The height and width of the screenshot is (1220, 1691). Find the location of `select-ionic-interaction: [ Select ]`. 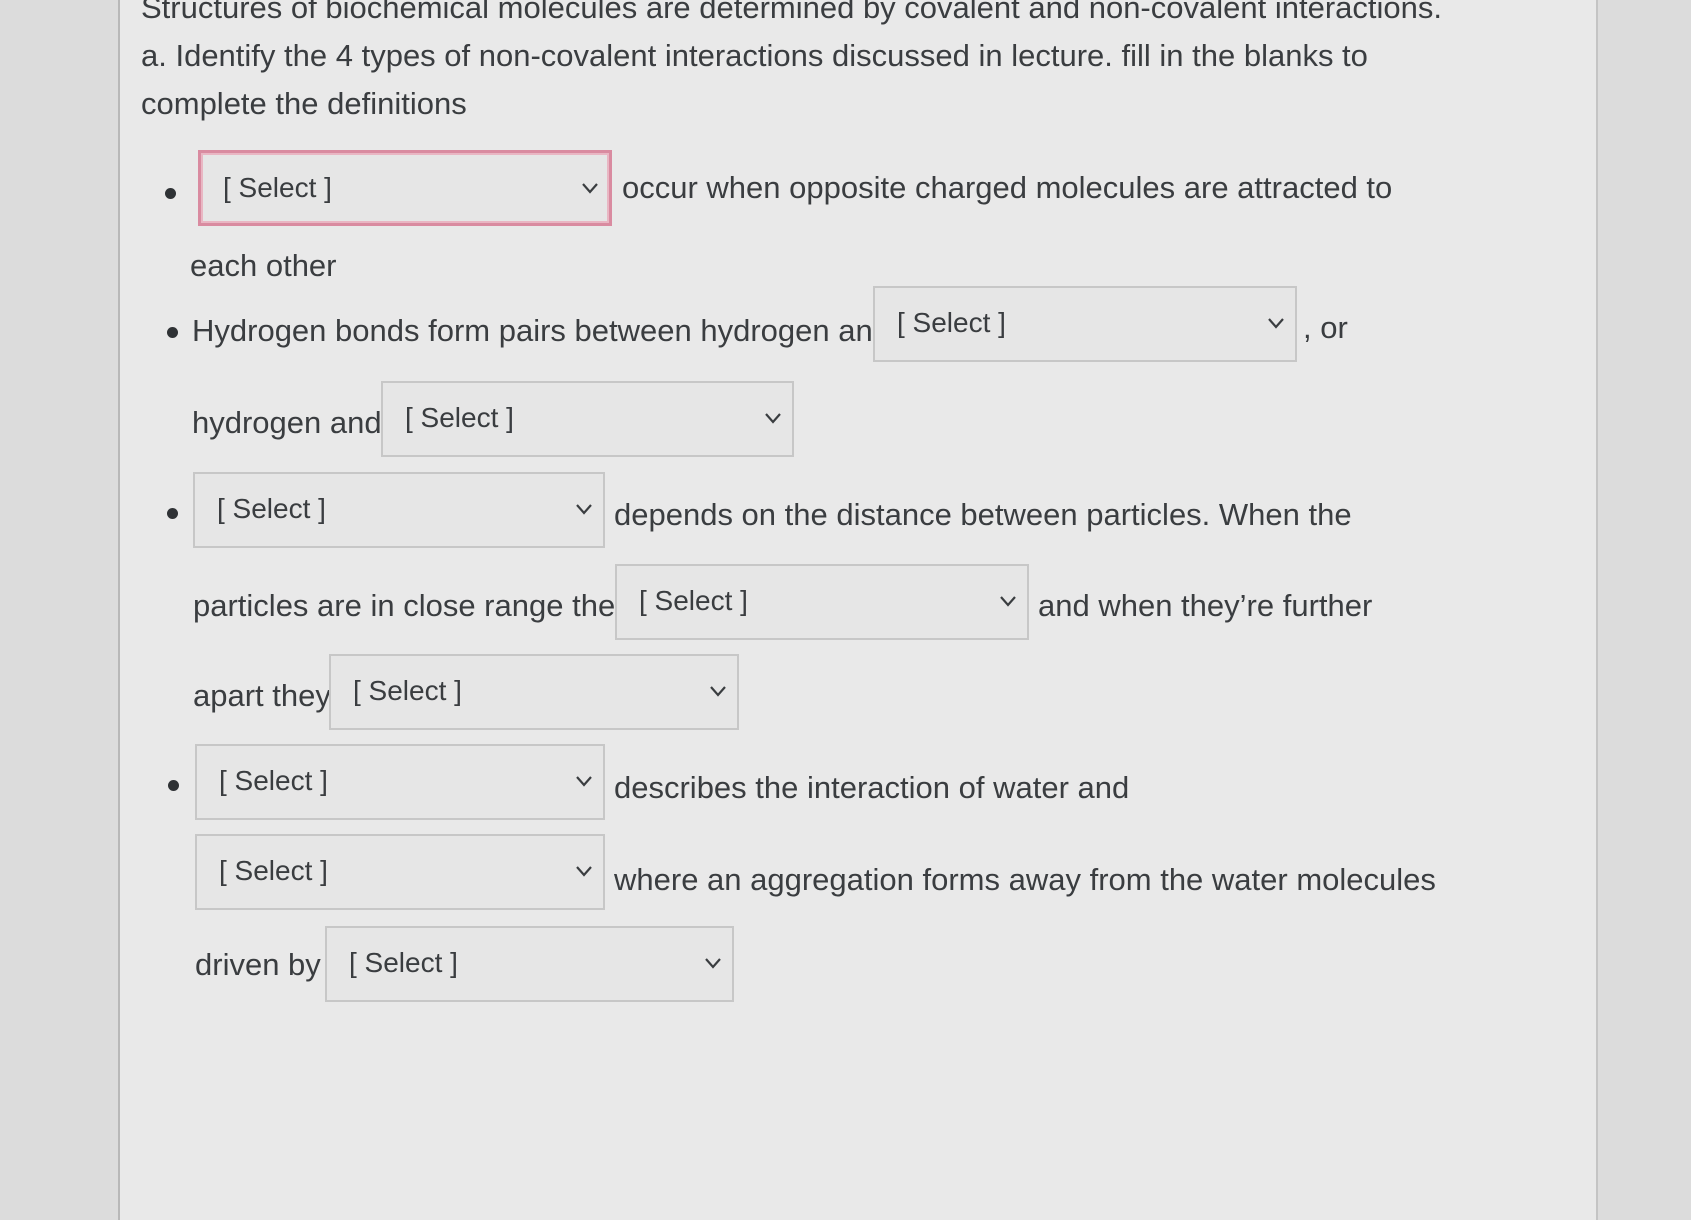

select-ionic-interaction: [ Select ] is located at coordinates (405, 188).